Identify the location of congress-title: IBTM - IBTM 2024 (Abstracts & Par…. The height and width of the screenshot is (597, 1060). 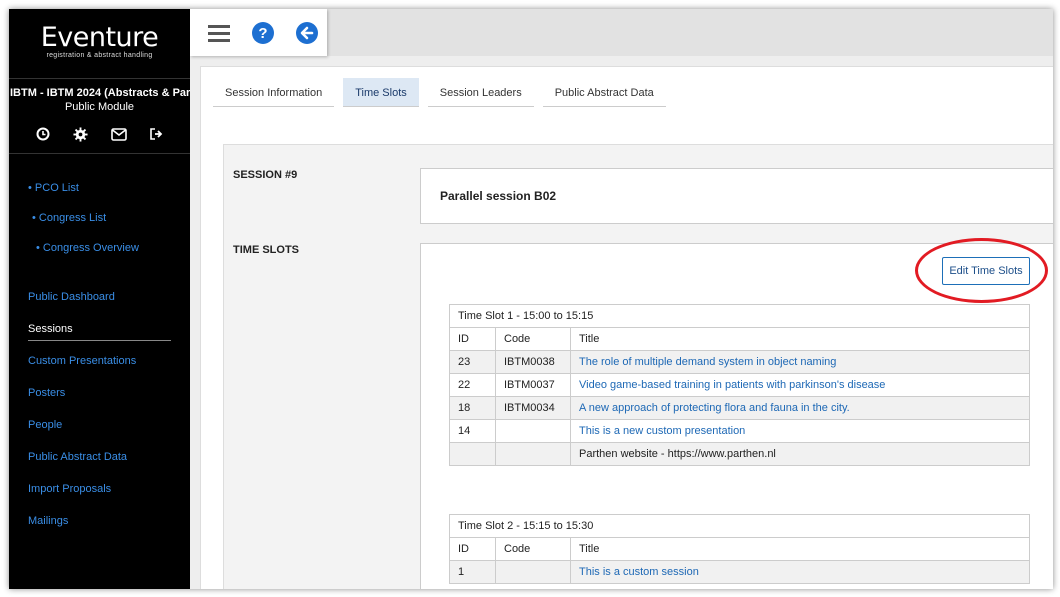
(100, 93).